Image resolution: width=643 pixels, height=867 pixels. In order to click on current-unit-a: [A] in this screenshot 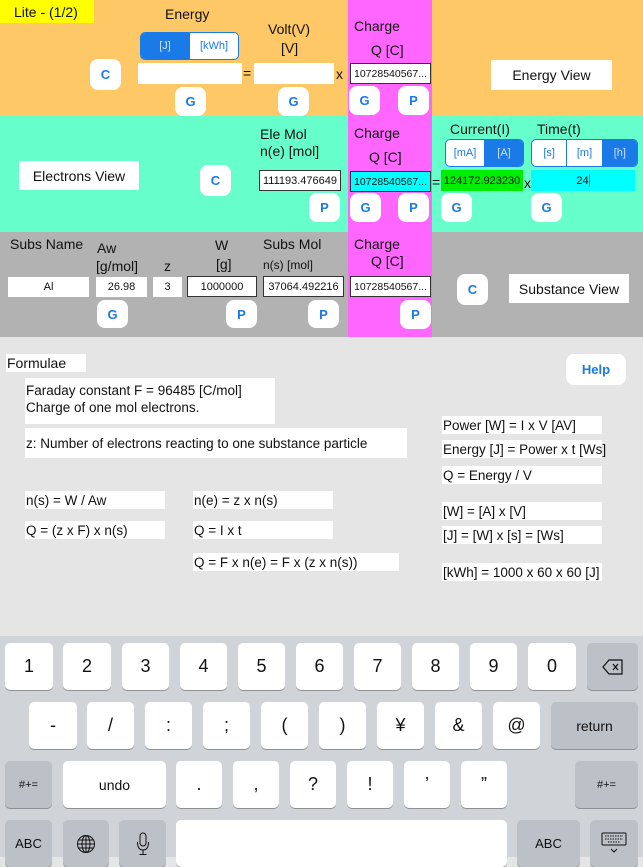, I will do `click(504, 153)`.